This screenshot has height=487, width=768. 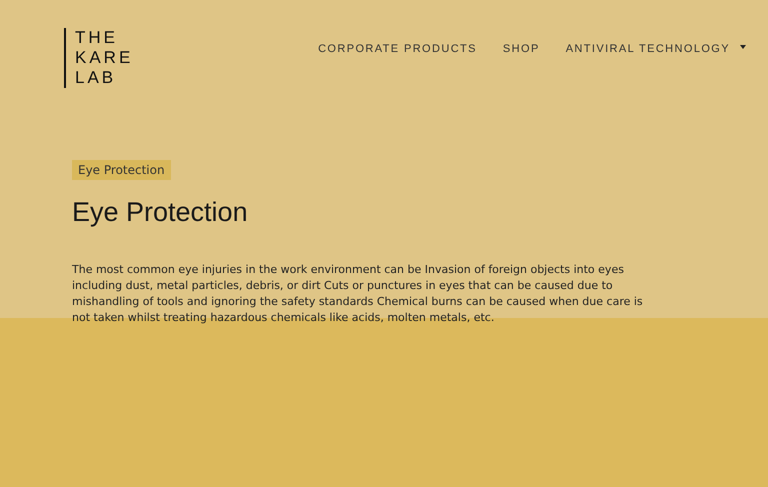 I want to click on nav-link: CORPORATE PRODUCTS, so click(x=397, y=49).